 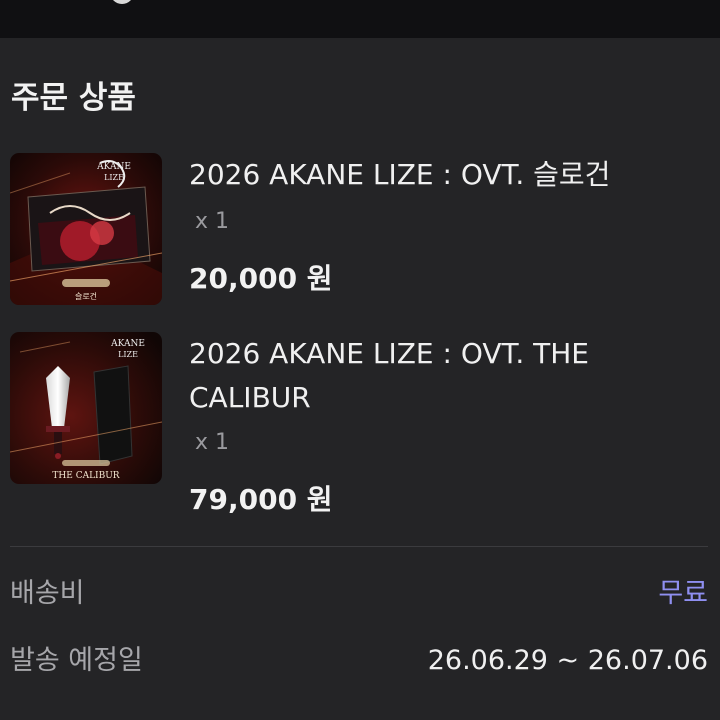 I want to click on shipping-fee-row: 배송비 무료, so click(x=359, y=594).